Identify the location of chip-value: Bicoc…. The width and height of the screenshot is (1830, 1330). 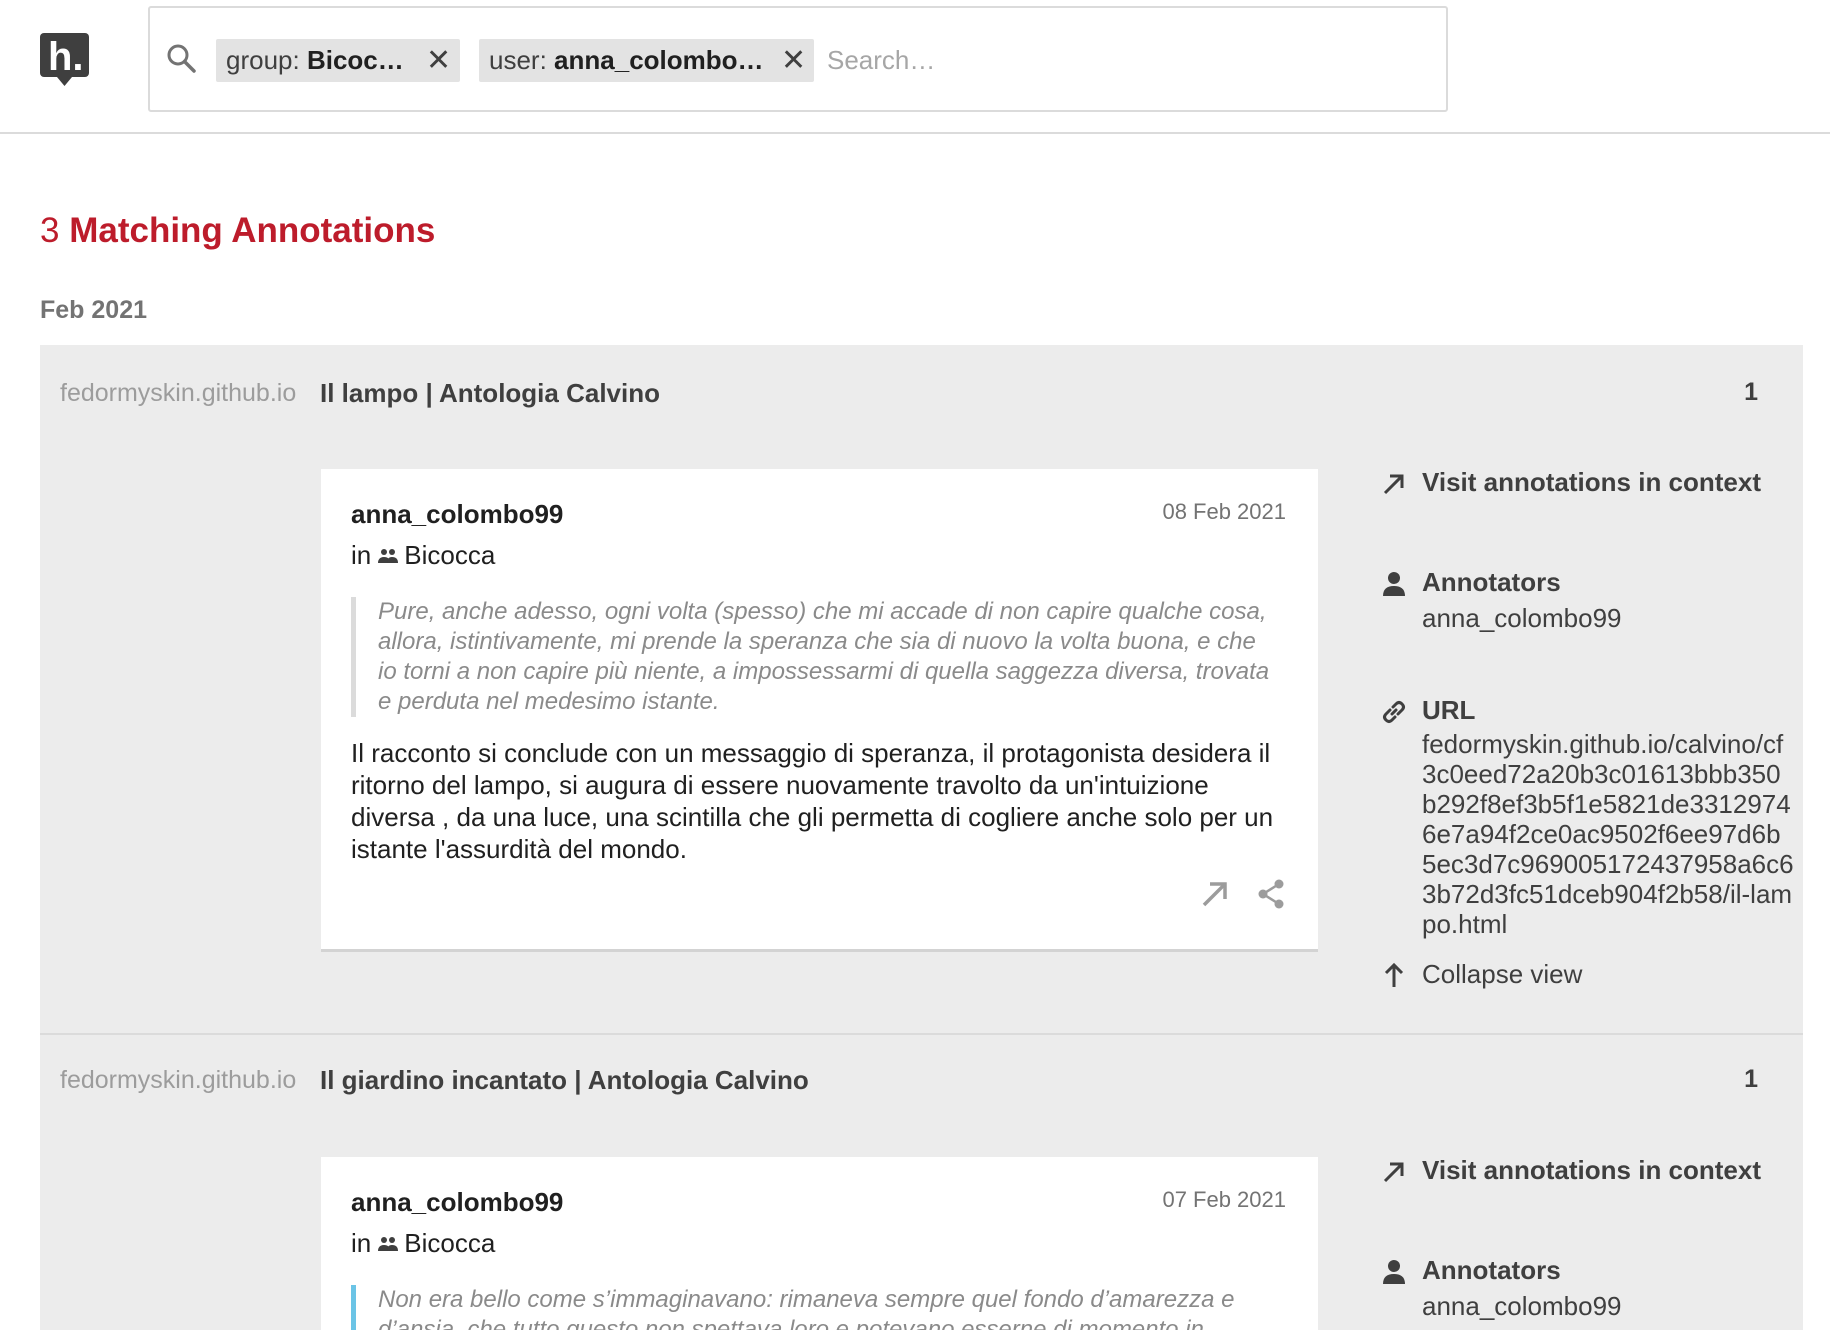
(355, 60).